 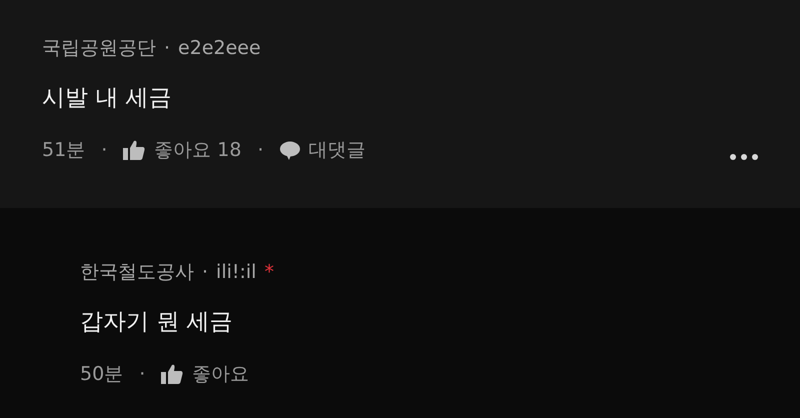 What do you see at coordinates (107, 98) in the screenshot?
I see `comment-text: 시발 내 세금` at bounding box center [107, 98].